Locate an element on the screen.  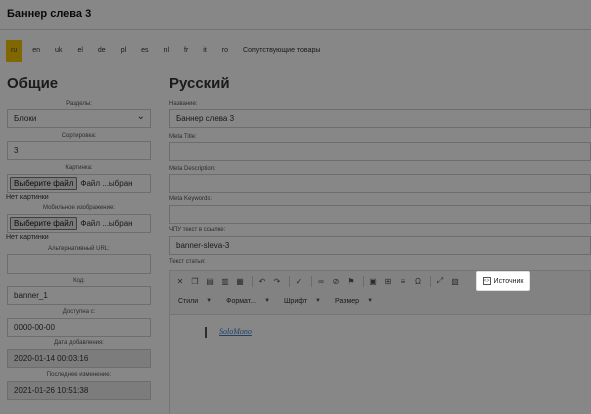
mobile-no-image-text: Нет картинки is located at coordinates (27, 237).